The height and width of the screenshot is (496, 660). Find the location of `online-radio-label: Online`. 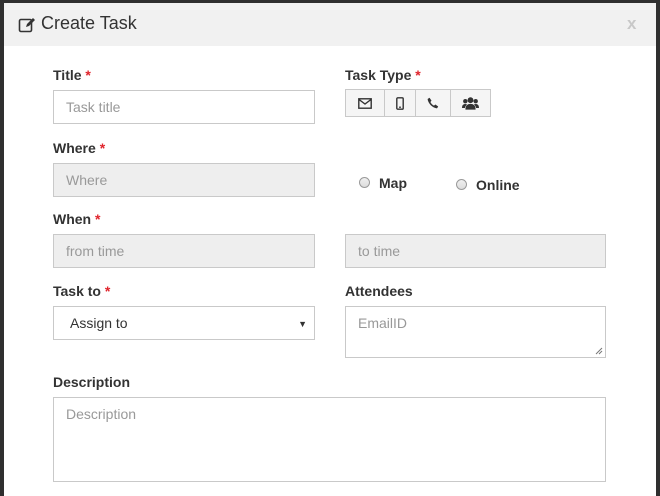

online-radio-label: Online is located at coordinates (498, 185).